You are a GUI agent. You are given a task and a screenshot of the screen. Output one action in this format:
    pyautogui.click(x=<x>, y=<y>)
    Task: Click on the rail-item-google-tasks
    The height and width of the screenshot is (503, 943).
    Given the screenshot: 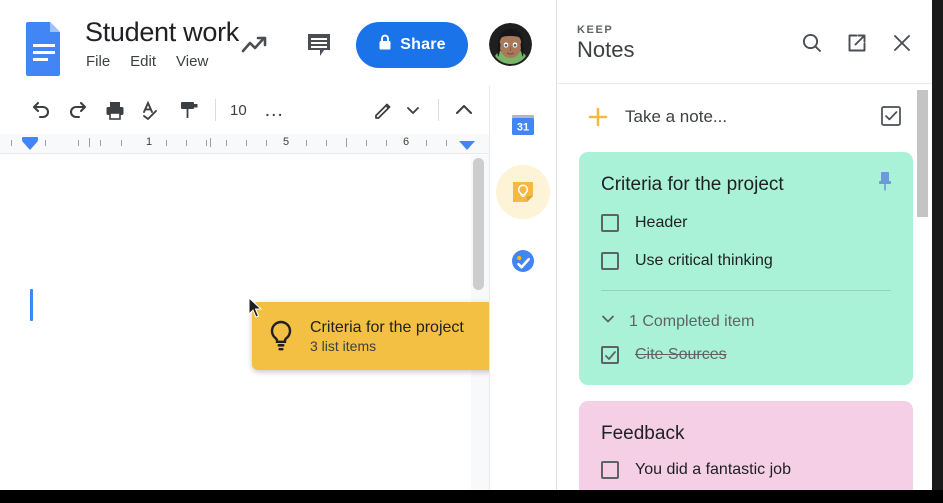 What is the action you would take?
    pyautogui.click(x=523, y=261)
    